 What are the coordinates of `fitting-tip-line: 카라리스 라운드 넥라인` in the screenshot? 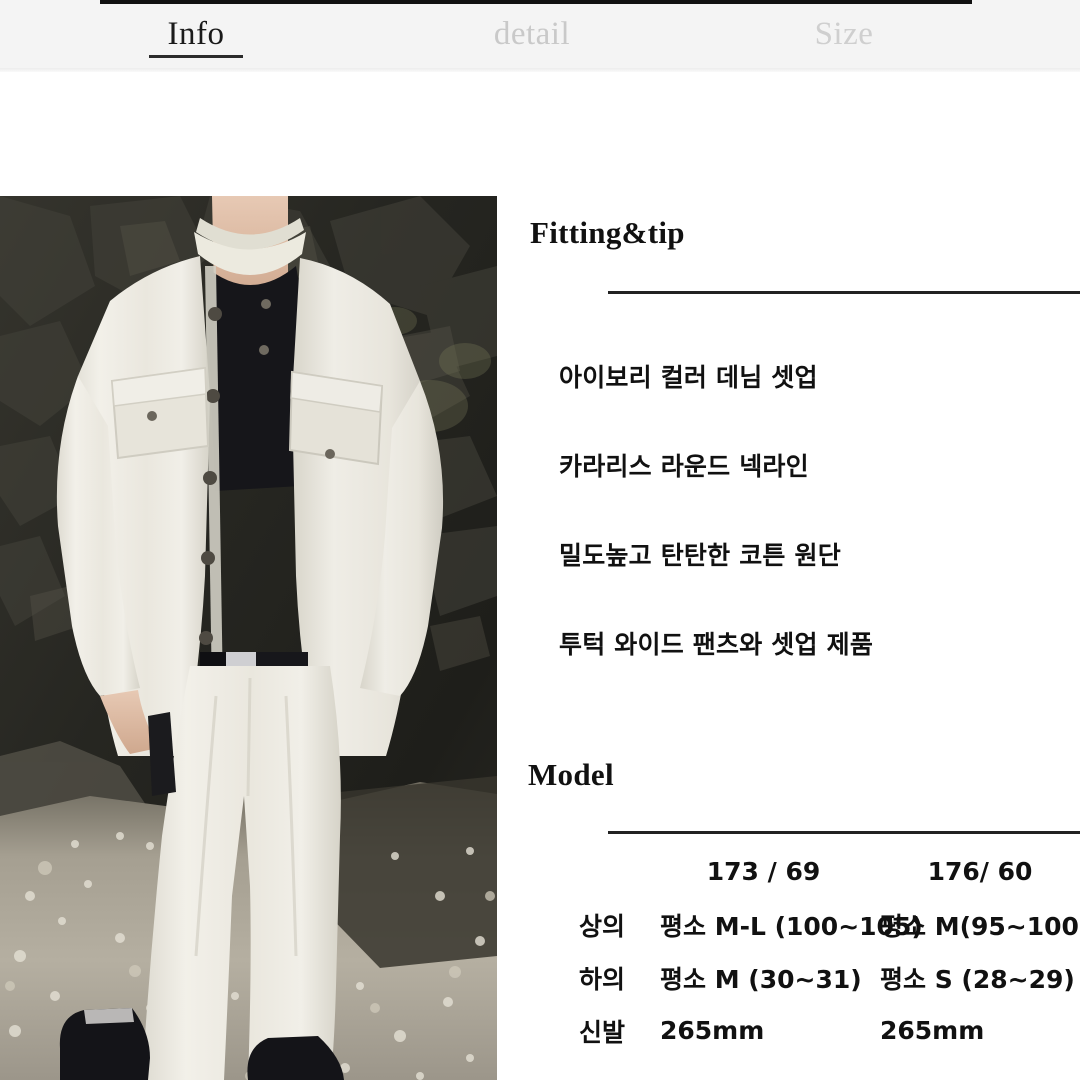 It's located at (684, 466).